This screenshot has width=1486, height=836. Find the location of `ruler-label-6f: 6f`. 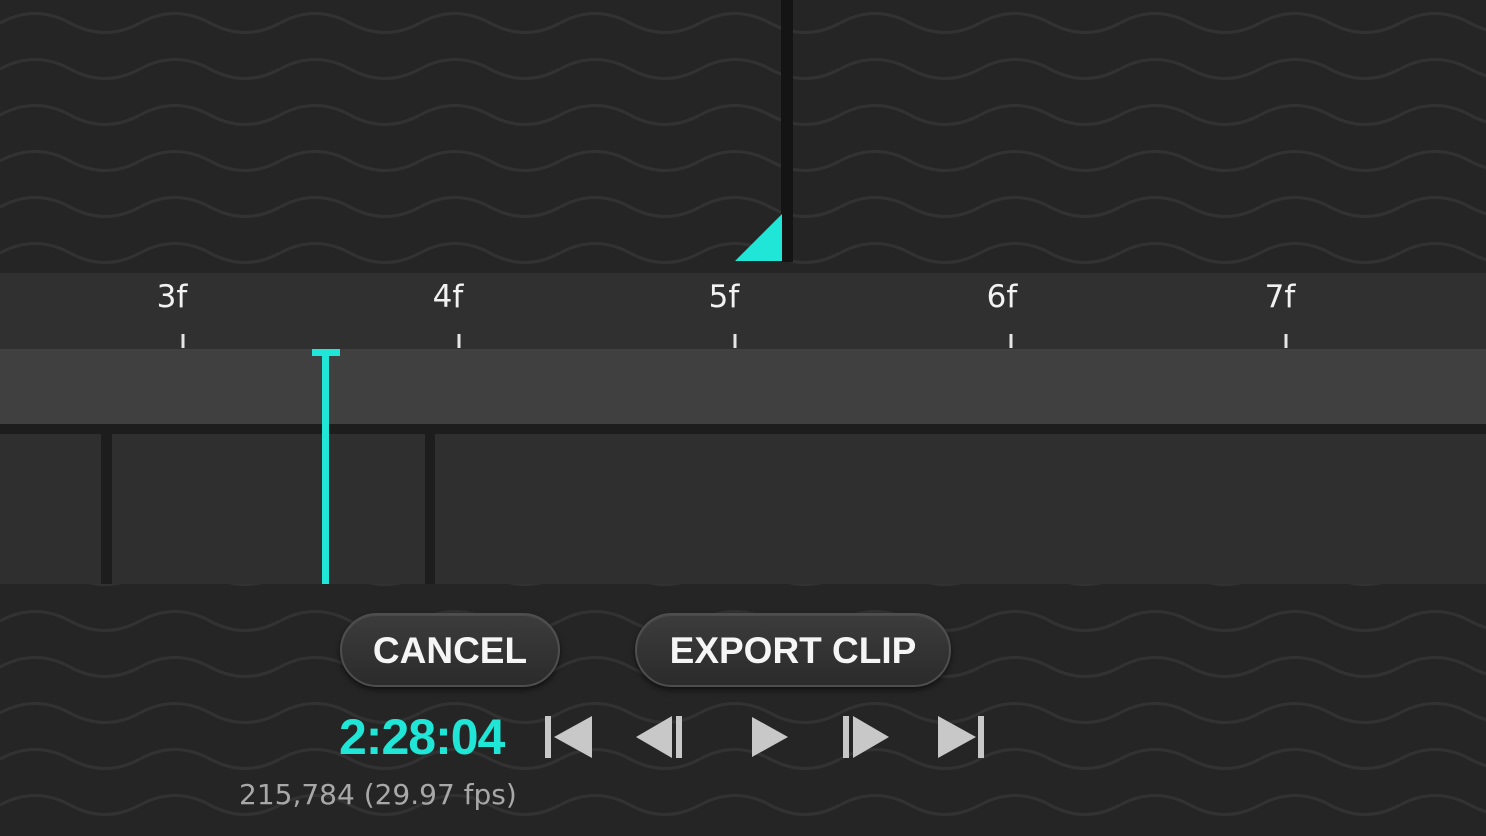

ruler-label-6f: 6f is located at coordinates (1002, 297).